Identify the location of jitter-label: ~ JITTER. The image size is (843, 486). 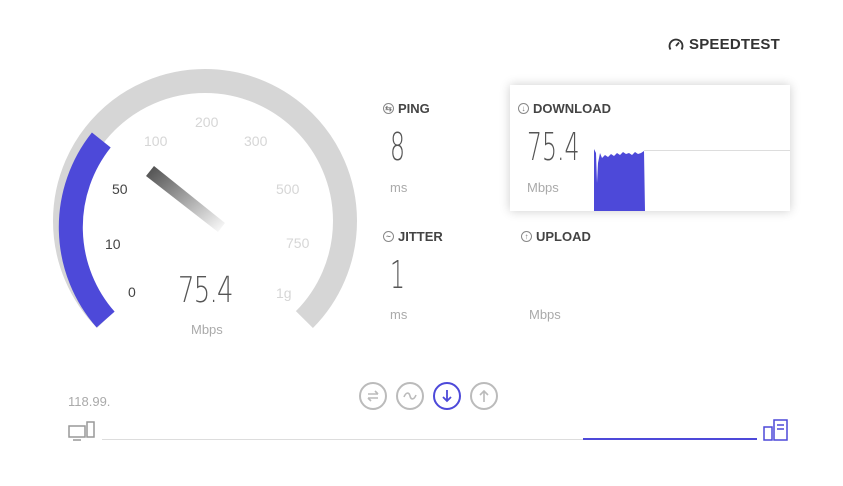
(413, 236).